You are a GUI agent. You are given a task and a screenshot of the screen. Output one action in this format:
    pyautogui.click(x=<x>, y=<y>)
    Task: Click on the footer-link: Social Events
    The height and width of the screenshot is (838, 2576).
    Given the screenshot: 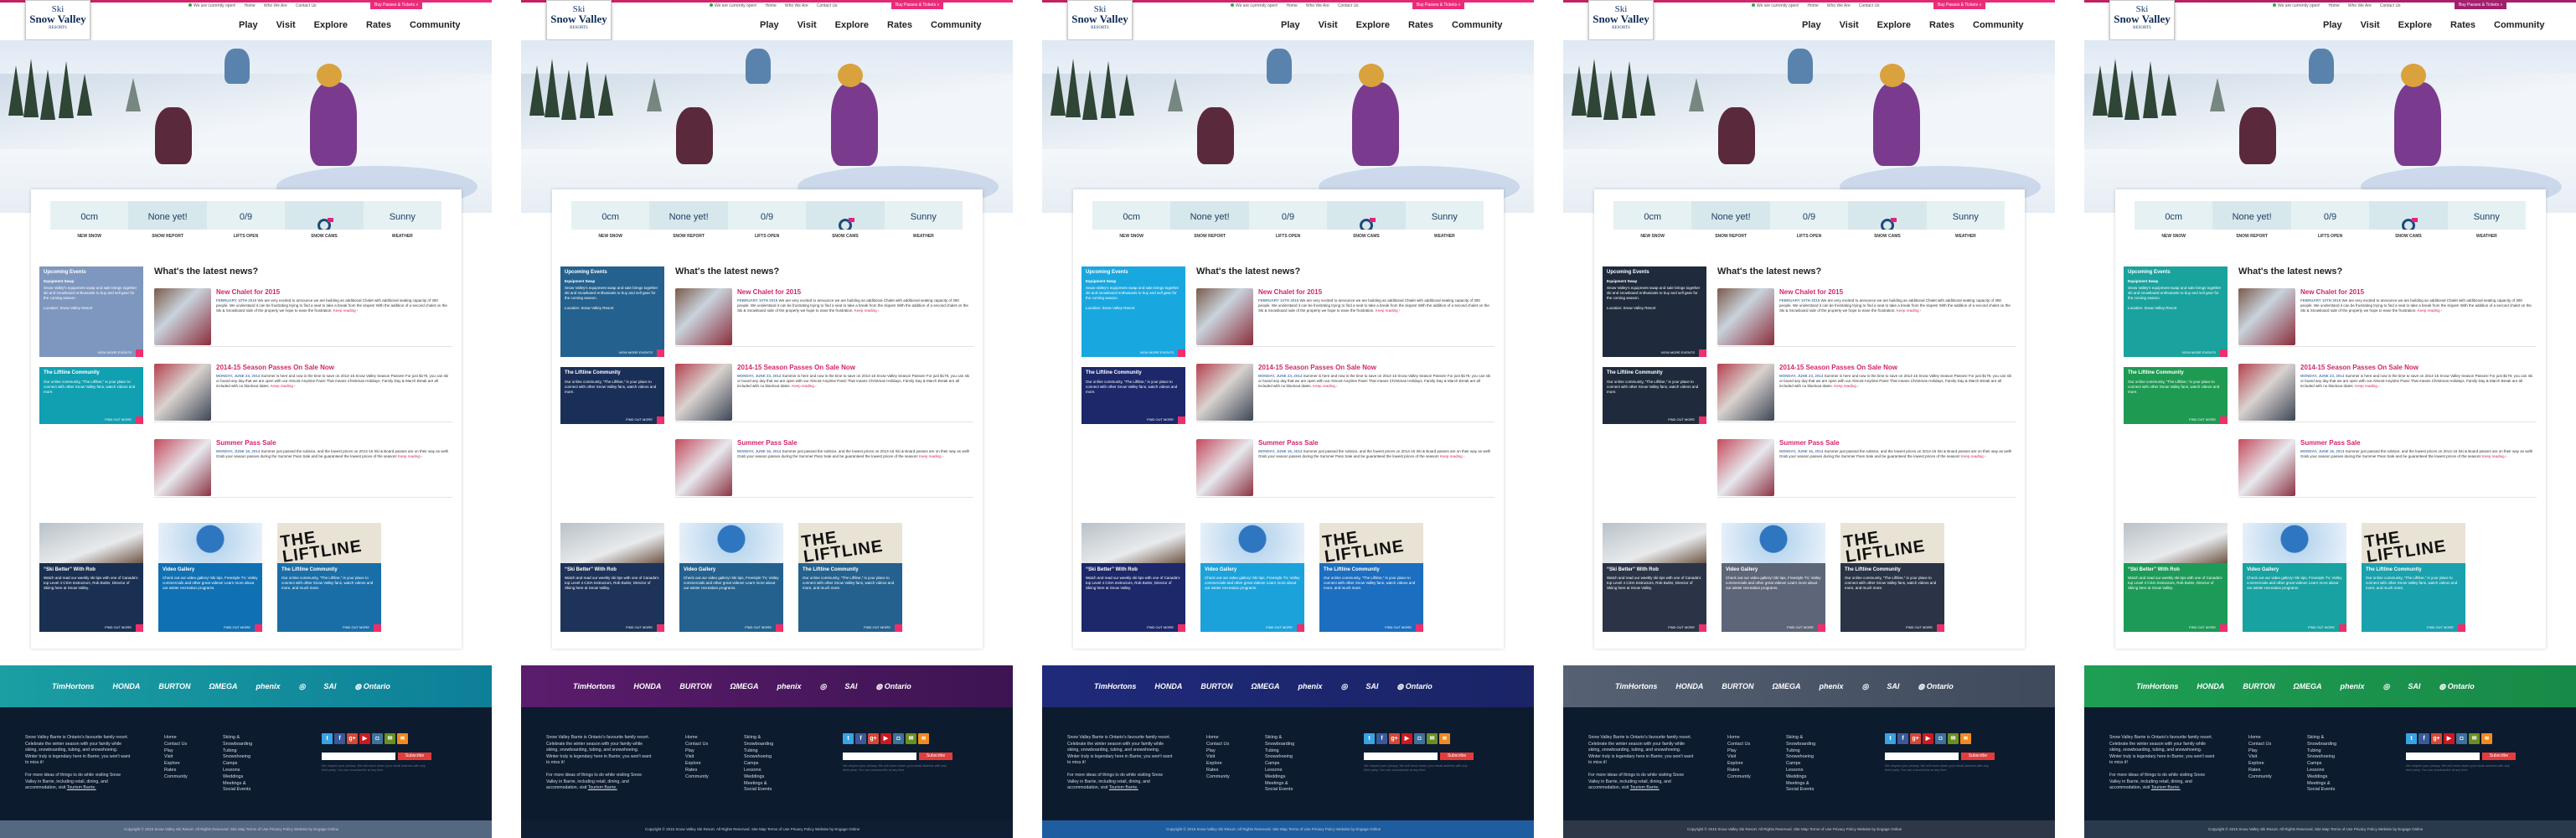 What is the action you would take?
    pyautogui.click(x=2321, y=790)
    